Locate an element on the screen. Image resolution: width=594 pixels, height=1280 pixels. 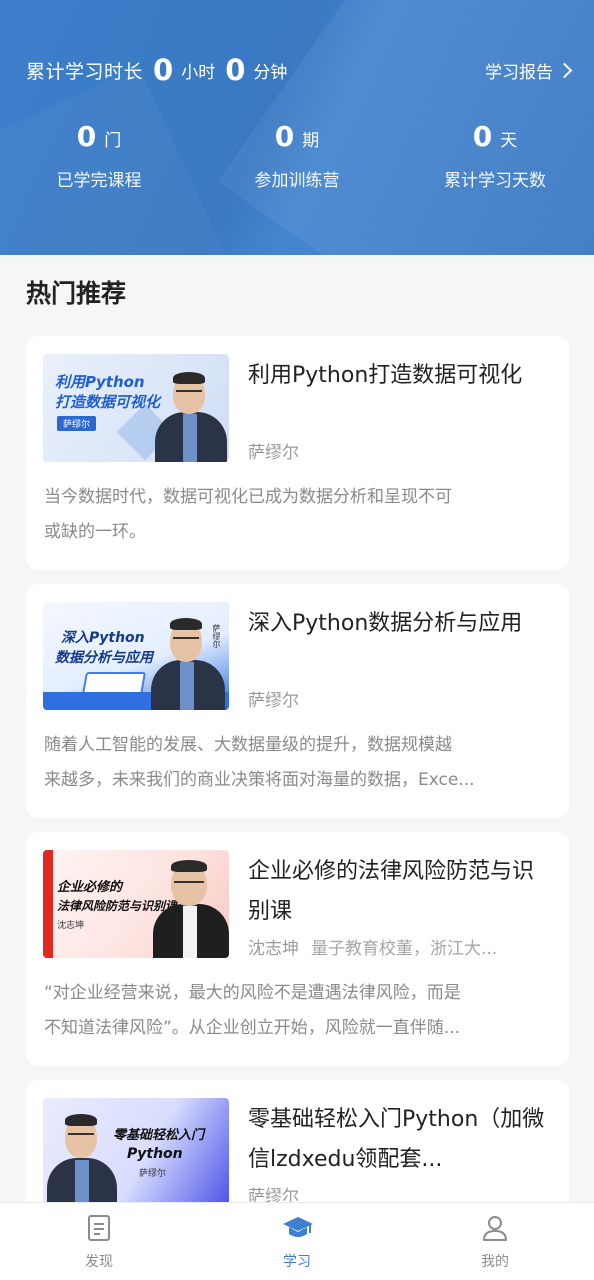
bottom-nav: 发现 学习 我的 is located at coordinates (297, 1241).